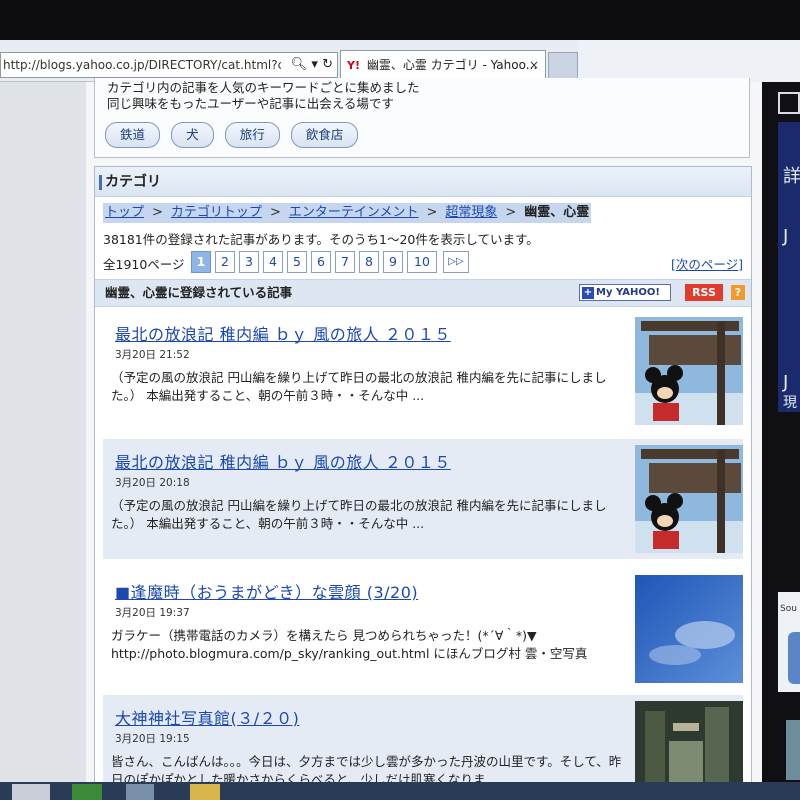  Describe the element at coordinates (199, 292) in the screenshot. I see `list-heading-text: 幽霊、心霊に登録されている記事` at that location.